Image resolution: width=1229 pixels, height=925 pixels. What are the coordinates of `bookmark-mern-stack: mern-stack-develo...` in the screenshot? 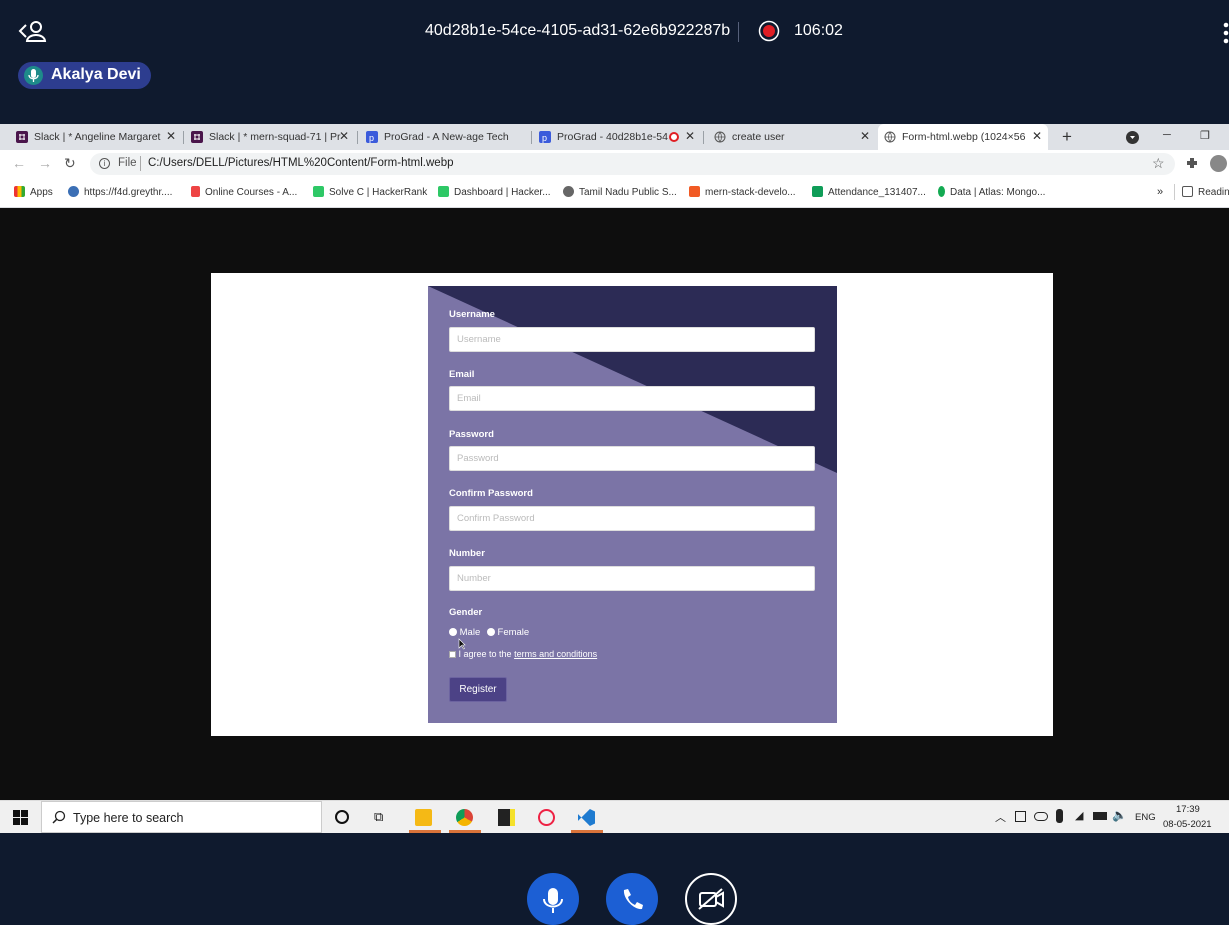 It's located at (742, 192).